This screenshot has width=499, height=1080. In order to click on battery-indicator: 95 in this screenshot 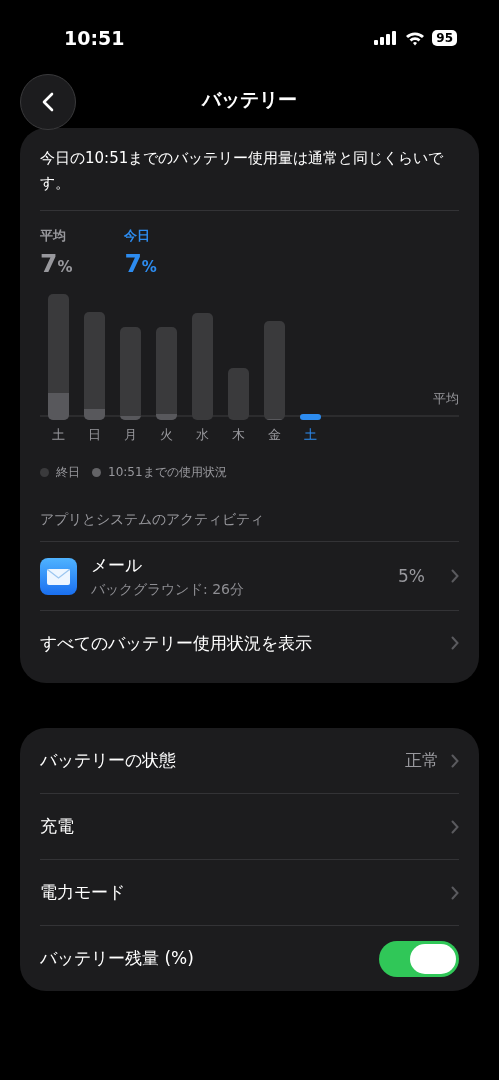, I will do `click(444, 38)`.